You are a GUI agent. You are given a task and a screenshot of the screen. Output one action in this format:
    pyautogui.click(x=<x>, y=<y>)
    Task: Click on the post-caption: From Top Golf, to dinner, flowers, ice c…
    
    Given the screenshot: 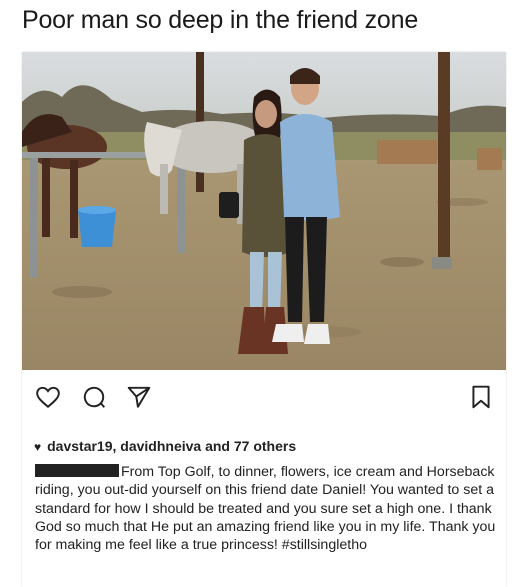 What is the action you would take?
    pyautogui.click(x=268, y=508)
    